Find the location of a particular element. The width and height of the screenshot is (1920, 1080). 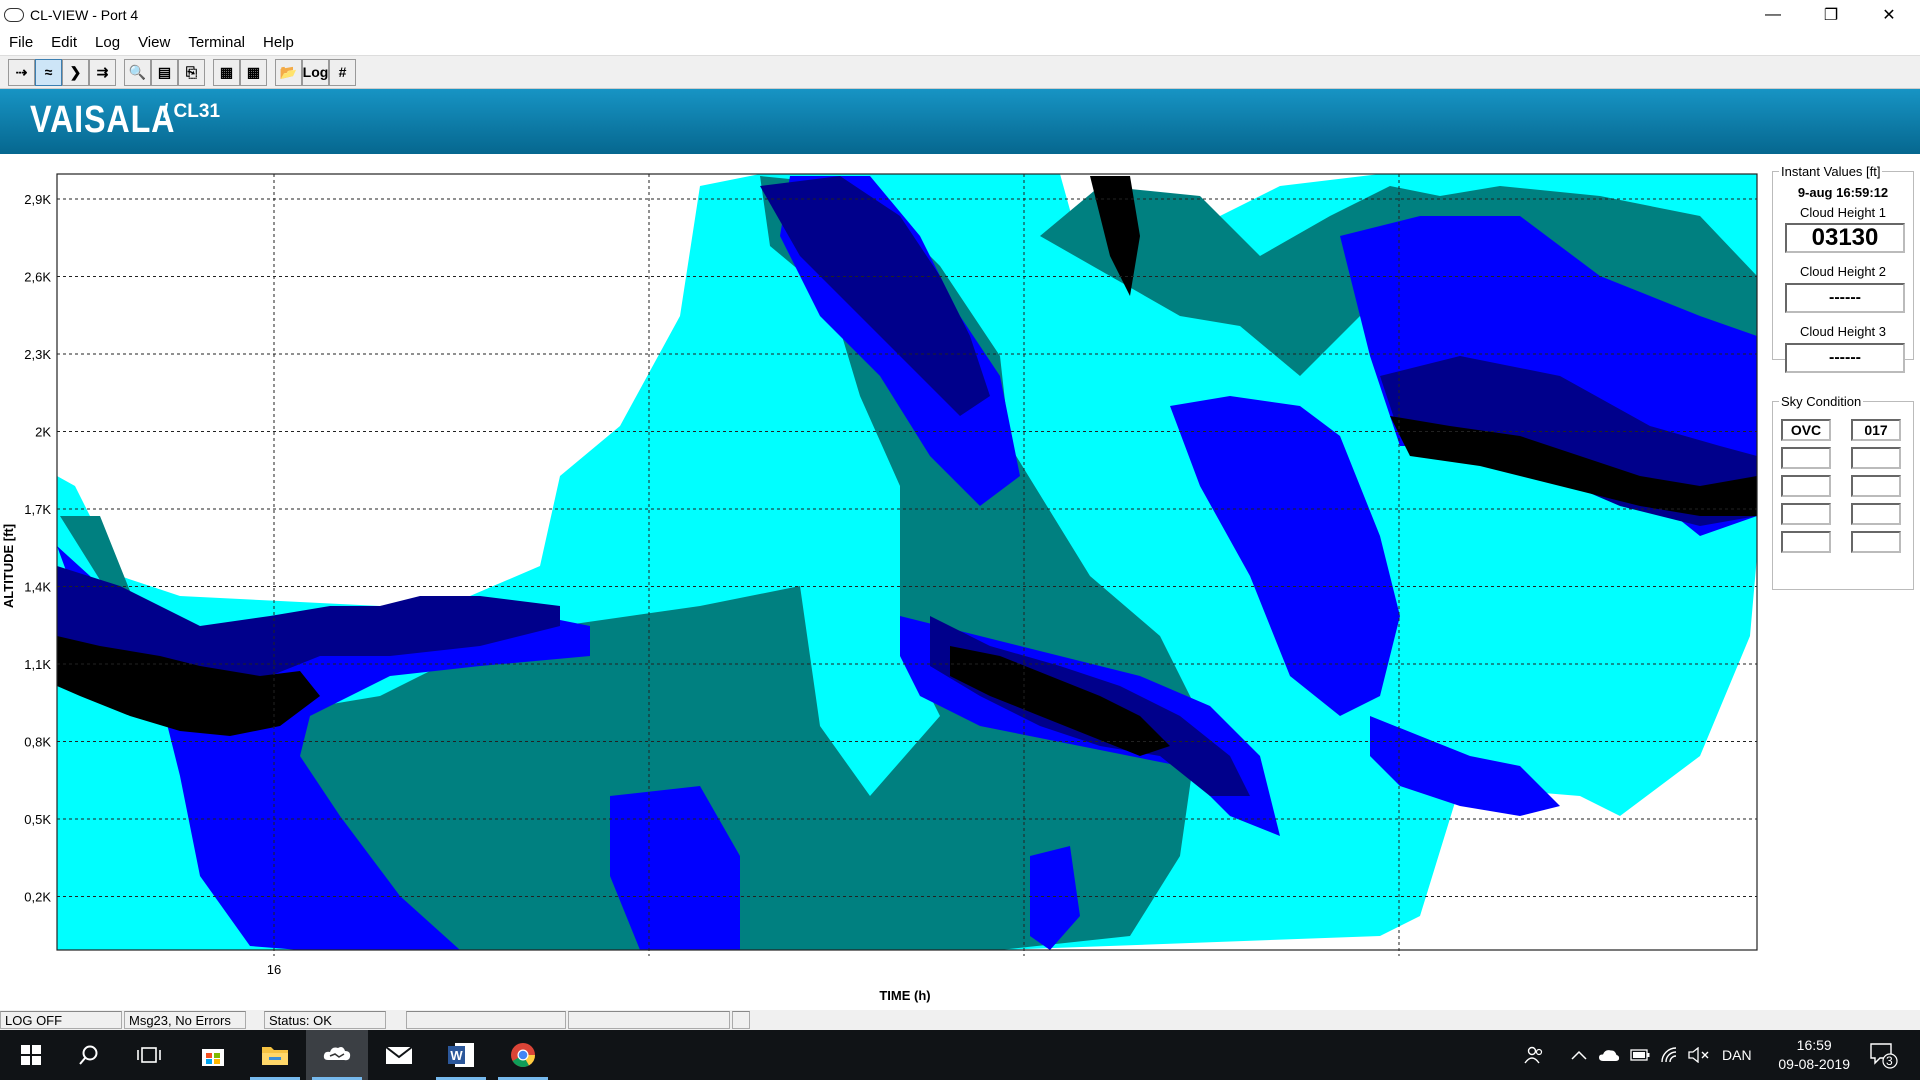

sky-cover-1: OVC is located at coordinates (1806, 430).